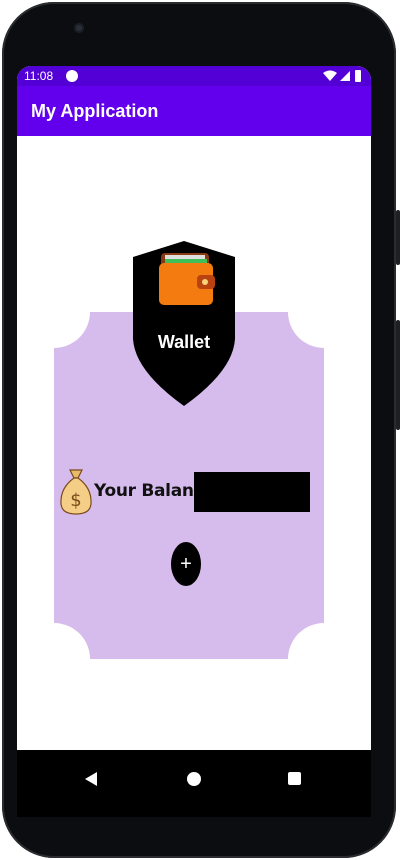 The height and width of the screenshot is (860, 400). What do you see at coordinates (294, 778) in the screenshot?
I see `recents-square-icon` at bounding box center [294, 778].